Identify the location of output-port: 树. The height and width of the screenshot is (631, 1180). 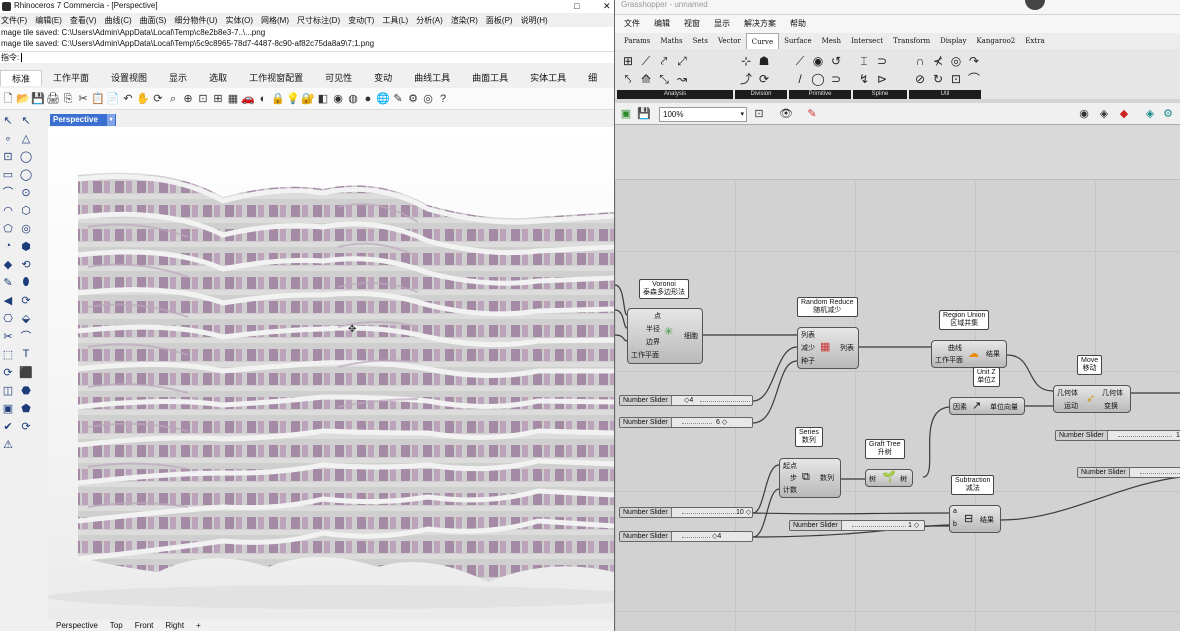
(903, 479).